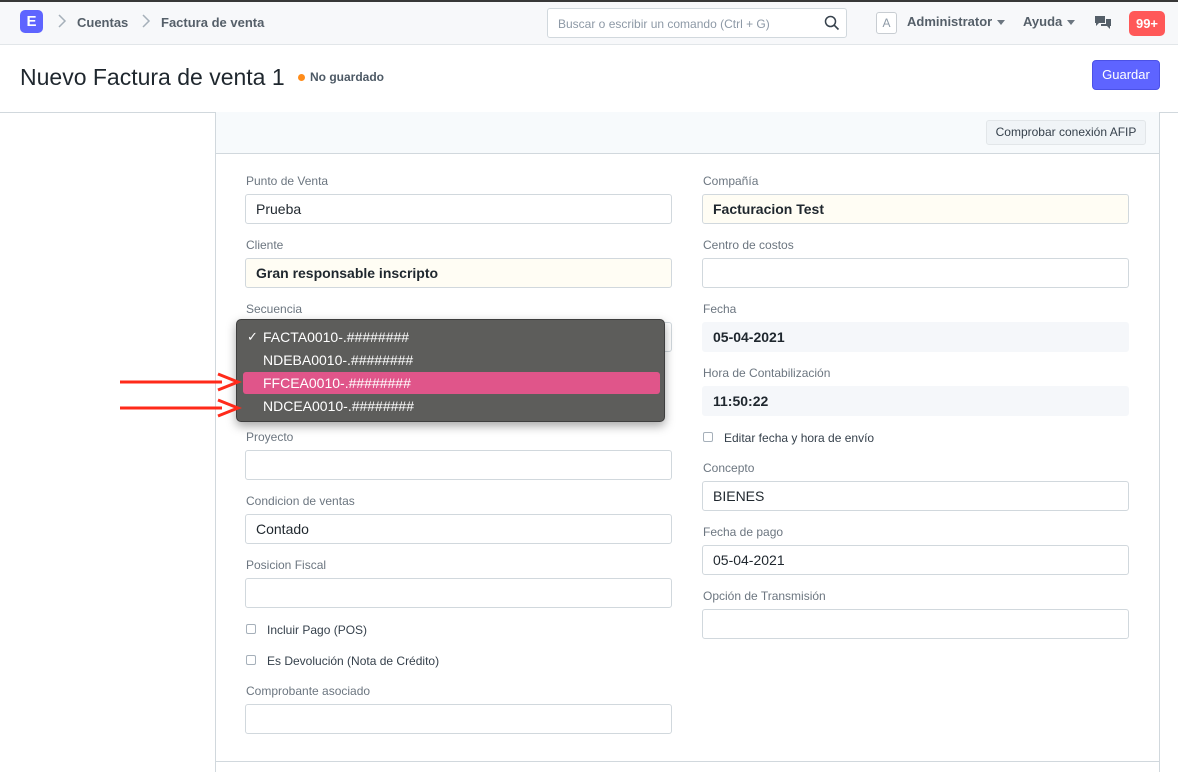 Image resolution: width=1178 pixels, height=772 pixels. Describe the element at coordinates (451, 406) in the screenshot. I see `dropdown-option-ndcea0010: NDCEA0010-.########` at that location.